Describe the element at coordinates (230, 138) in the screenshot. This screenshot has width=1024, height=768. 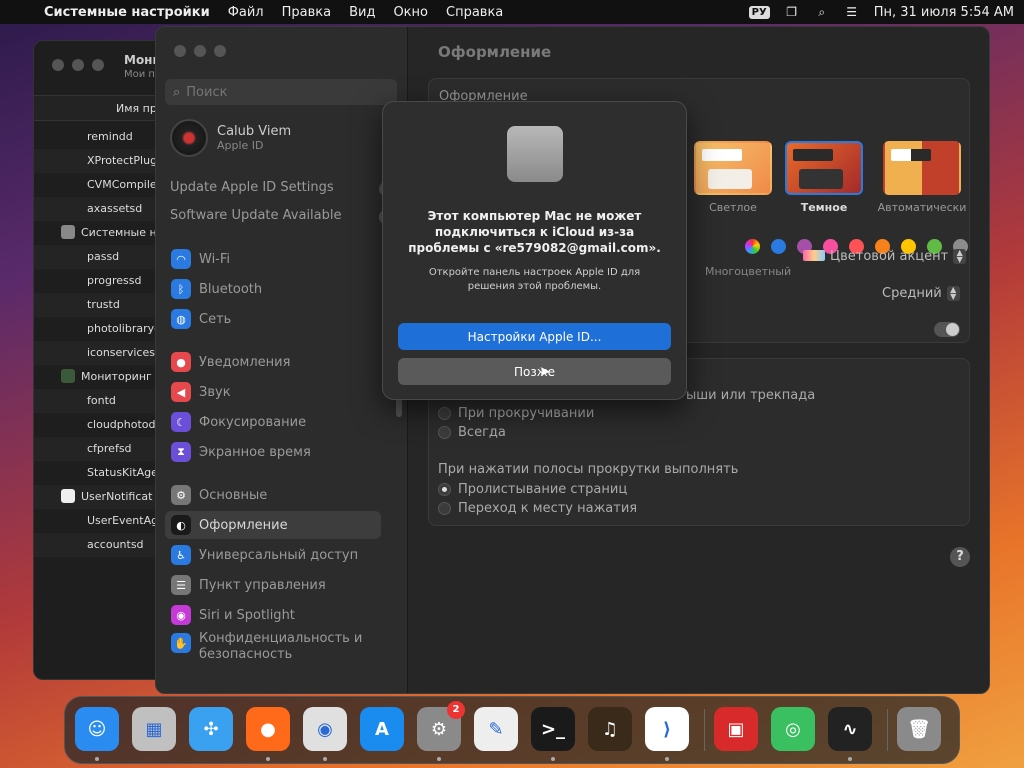
I see `apple-id-account: Calub Viem Apple ID` at that location.